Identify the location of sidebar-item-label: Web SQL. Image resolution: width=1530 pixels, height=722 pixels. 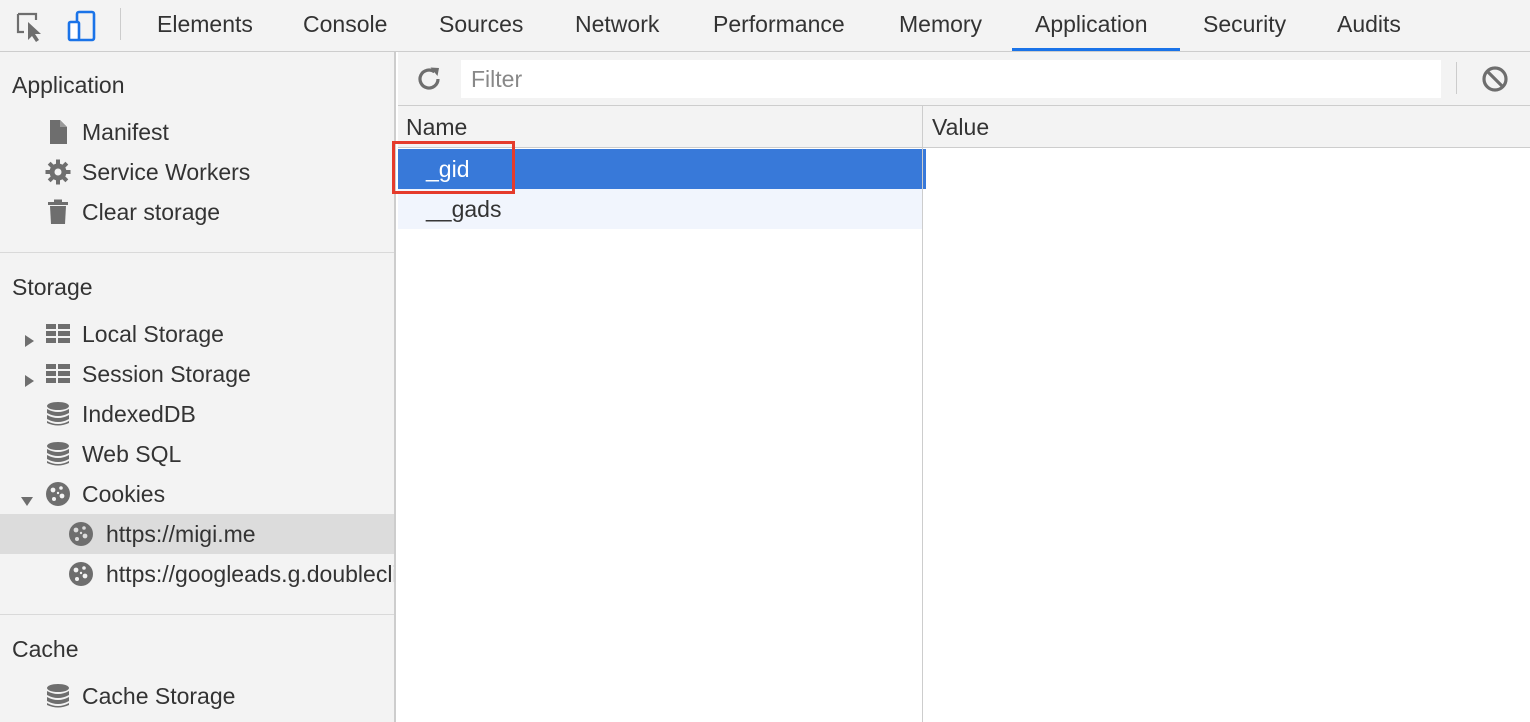
(132, 454).